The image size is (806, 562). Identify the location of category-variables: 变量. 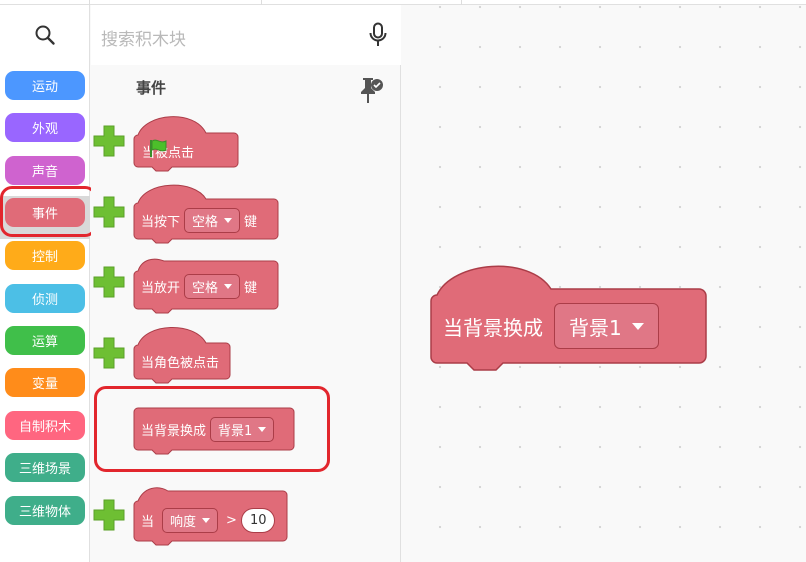
(45, 382).